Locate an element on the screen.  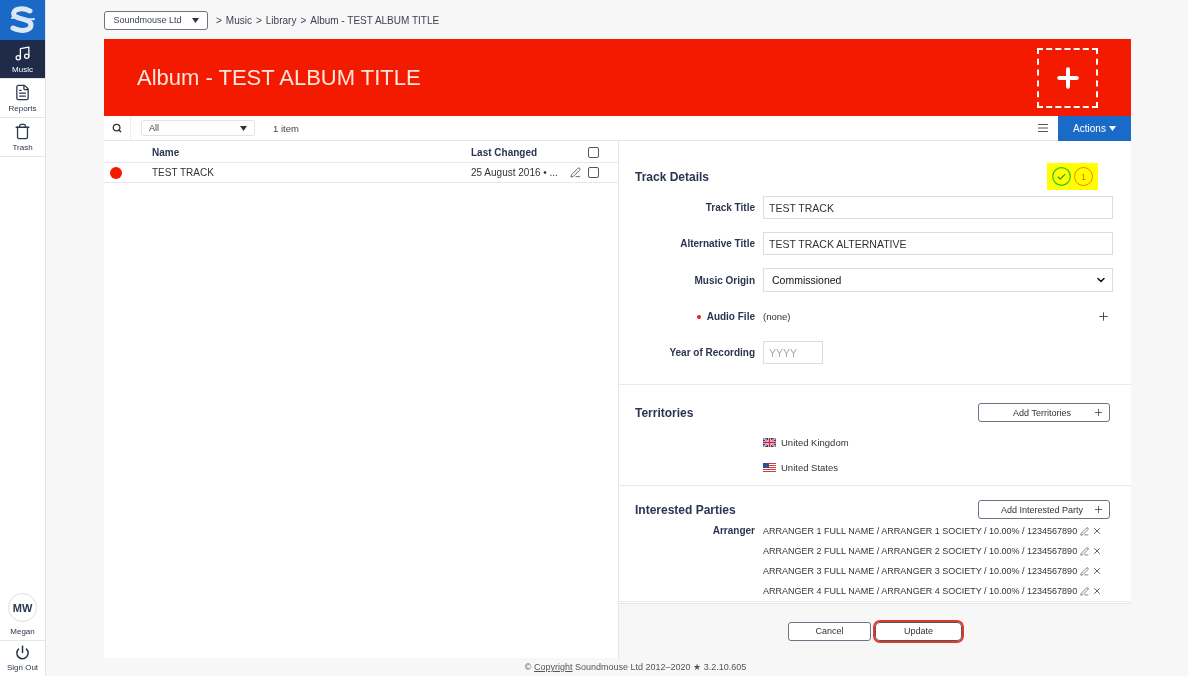
music-note-icon is located at coordinates (22, 53).